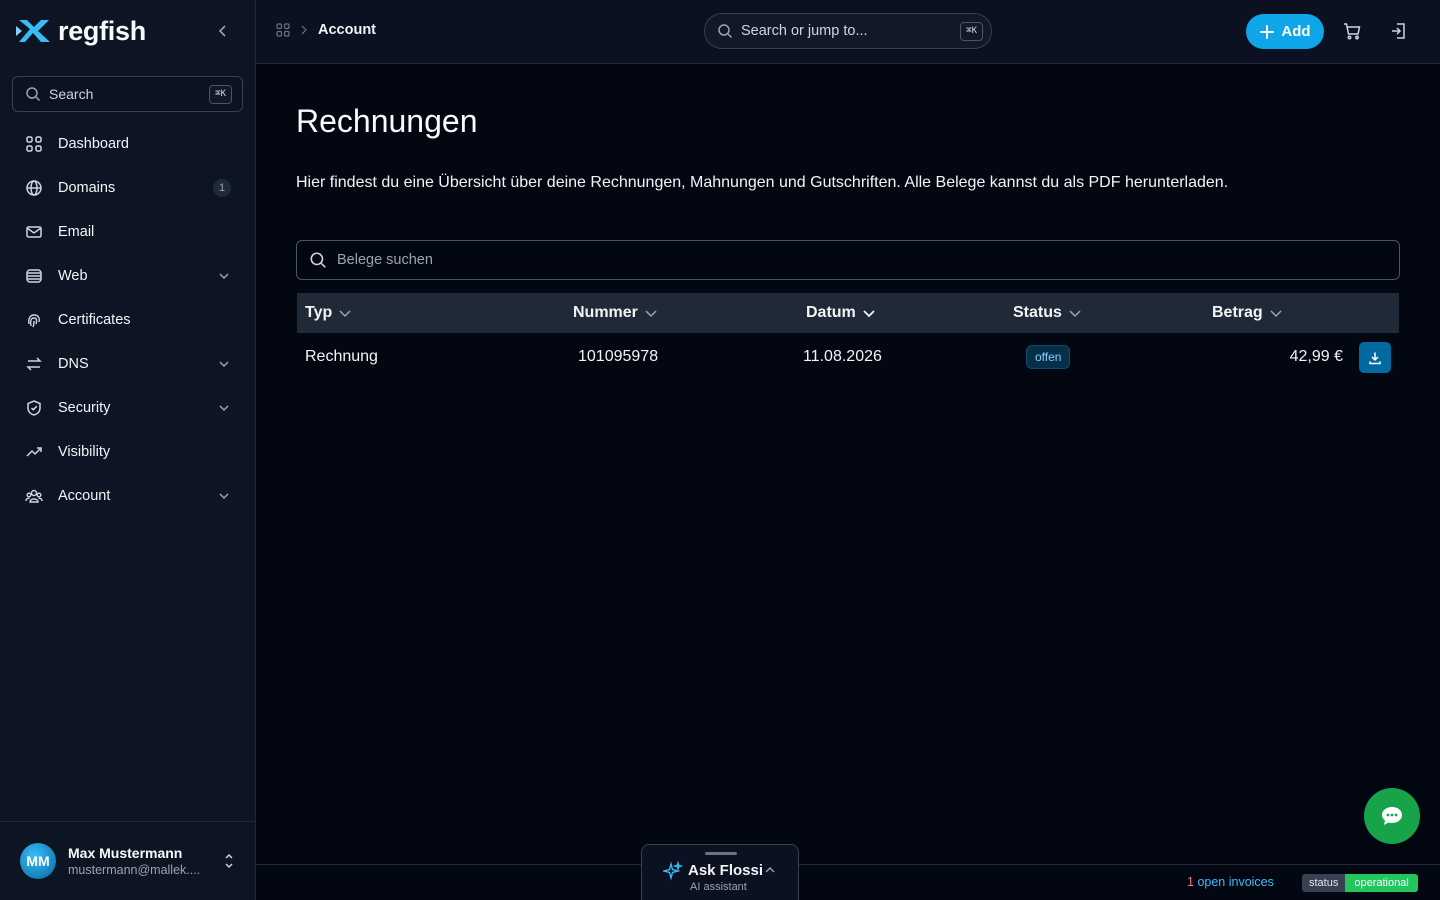  I want to click on brand-name: regfish, so click(102, 30).